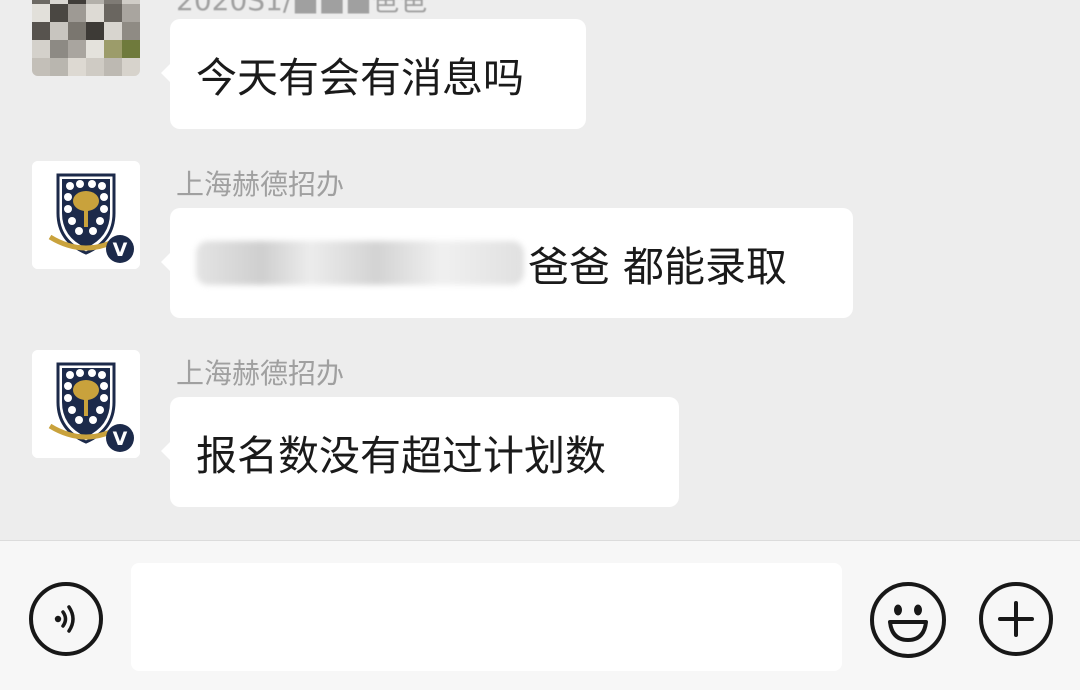 The height and width of the screenshot is (690, 1080). I want to click on message-text: 今天有会有消息吗, so click(360, 78).